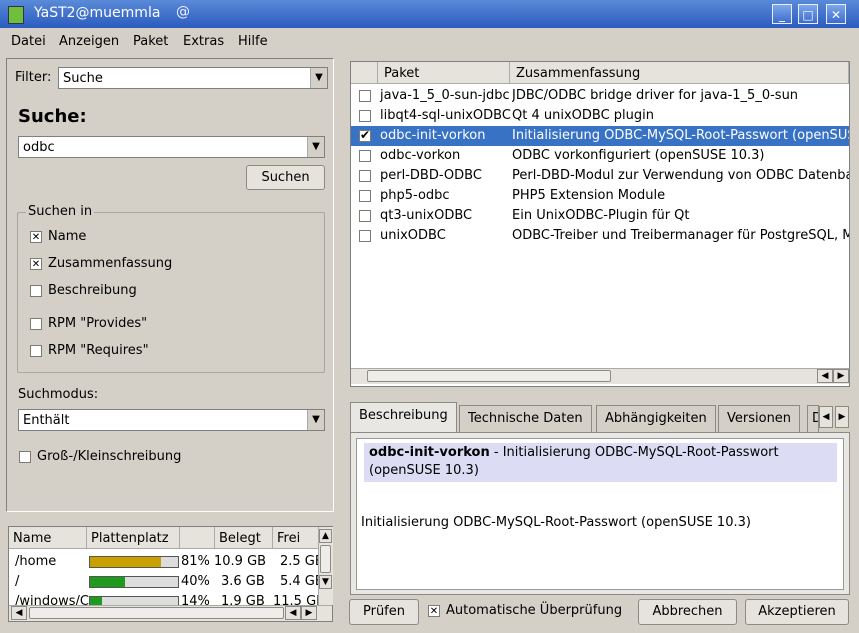 The width and height of the screenshot is (859, 633). Describe the element at coordinates (197, 538) in the screenshot. I see `disk-header-blank` at that location.